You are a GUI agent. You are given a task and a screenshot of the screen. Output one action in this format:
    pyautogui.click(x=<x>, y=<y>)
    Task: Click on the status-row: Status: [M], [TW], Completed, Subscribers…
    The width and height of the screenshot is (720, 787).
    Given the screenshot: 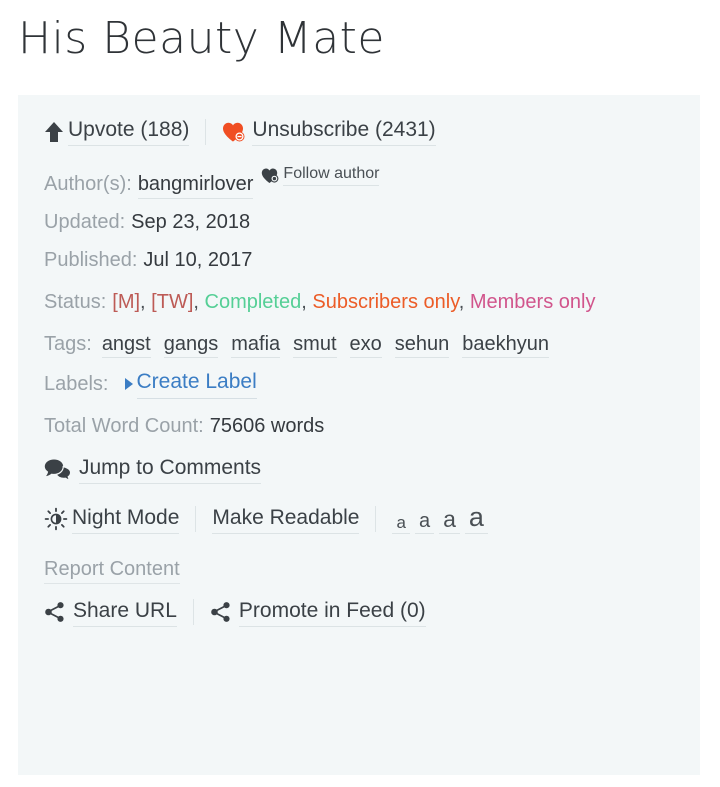 What is the action you would take?
    pyautogui.click(x=360, y=302)
    